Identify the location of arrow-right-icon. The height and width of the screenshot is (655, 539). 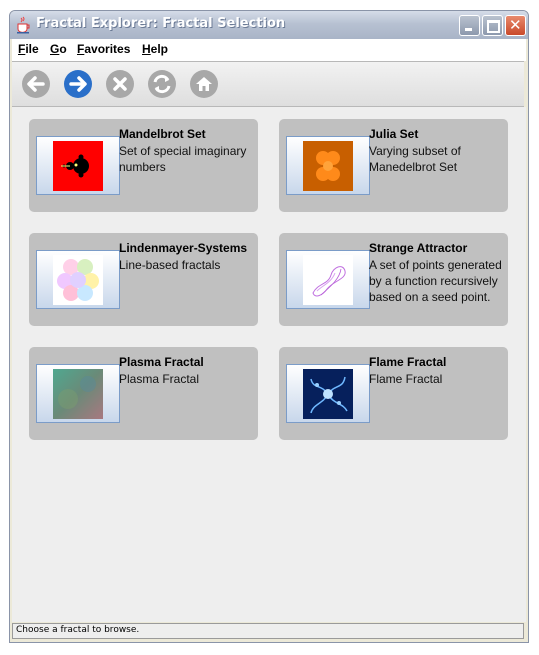
(78, 84).